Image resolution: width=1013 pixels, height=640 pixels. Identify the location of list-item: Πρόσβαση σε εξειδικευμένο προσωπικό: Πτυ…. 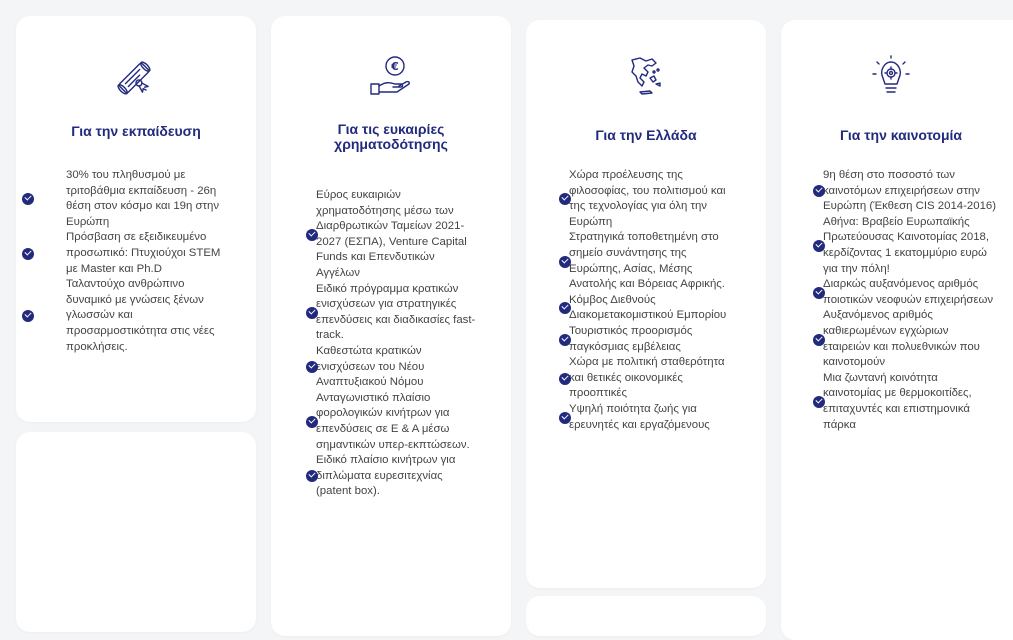
(136, 253).